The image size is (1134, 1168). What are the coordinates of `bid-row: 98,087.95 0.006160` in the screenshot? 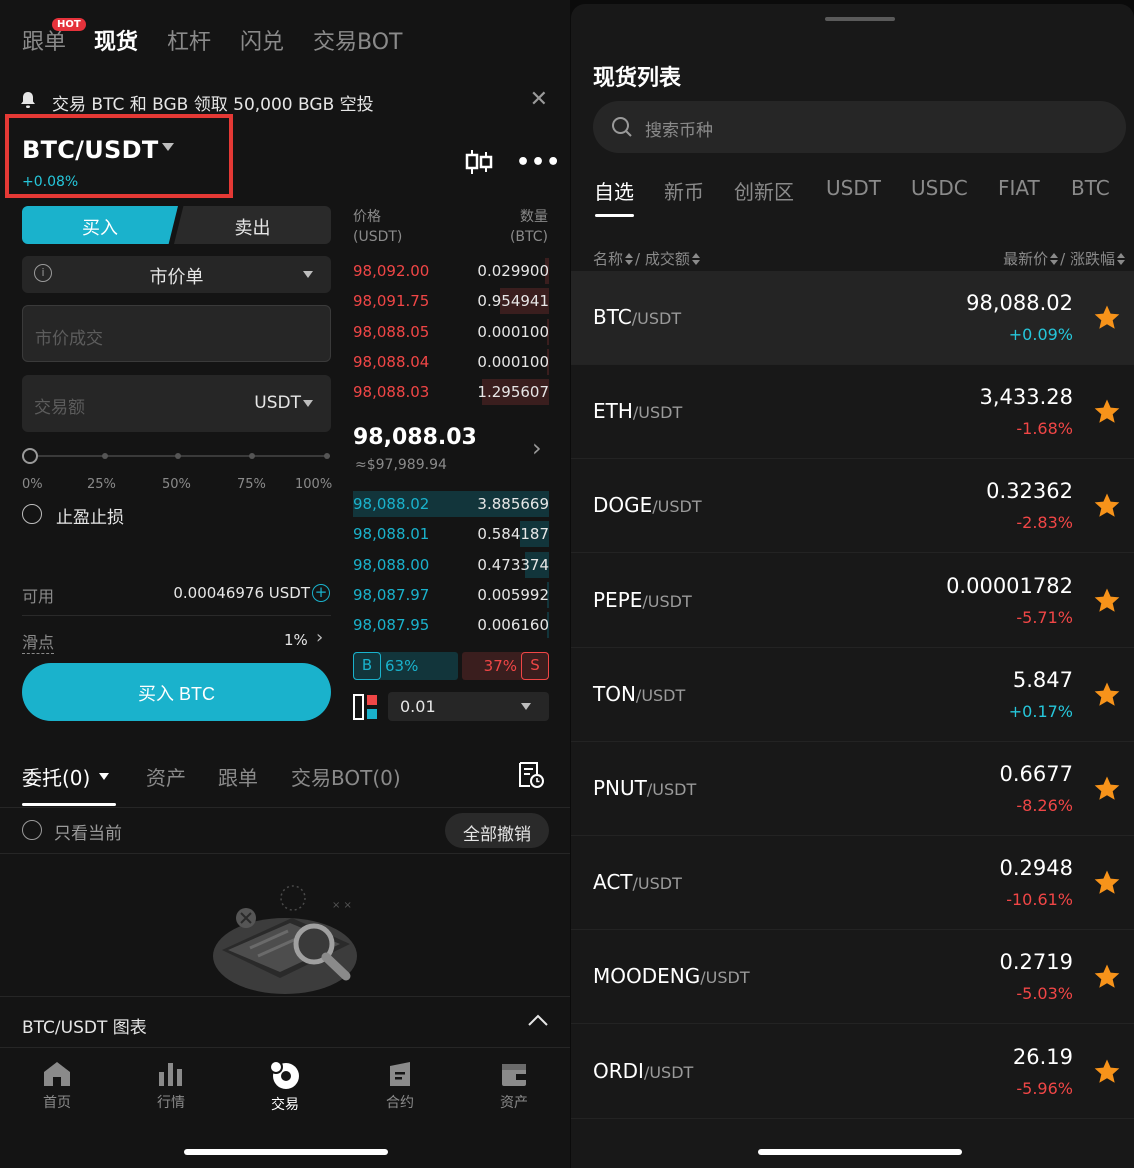 It's located at (451, 625).